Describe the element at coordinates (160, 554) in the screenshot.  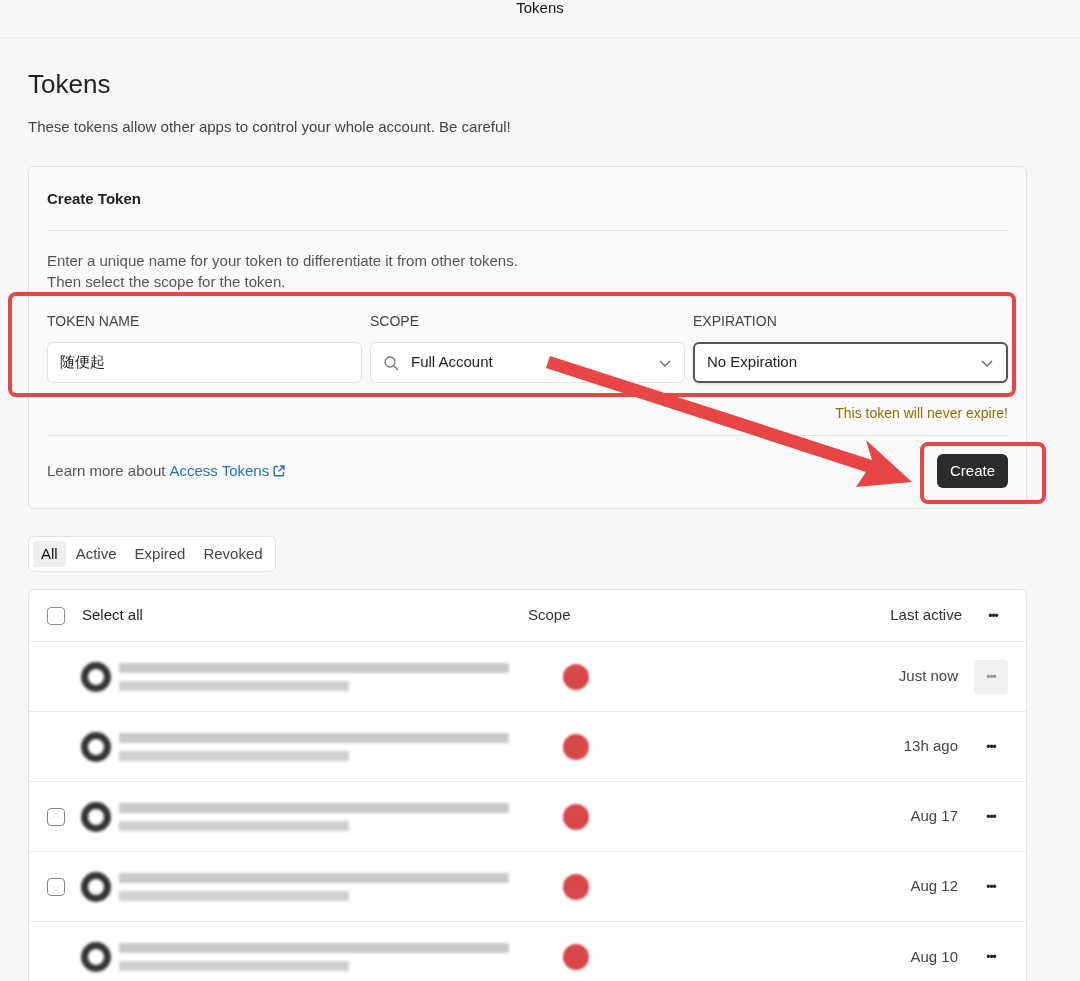
I see `filter-tab: Expired` at that location.